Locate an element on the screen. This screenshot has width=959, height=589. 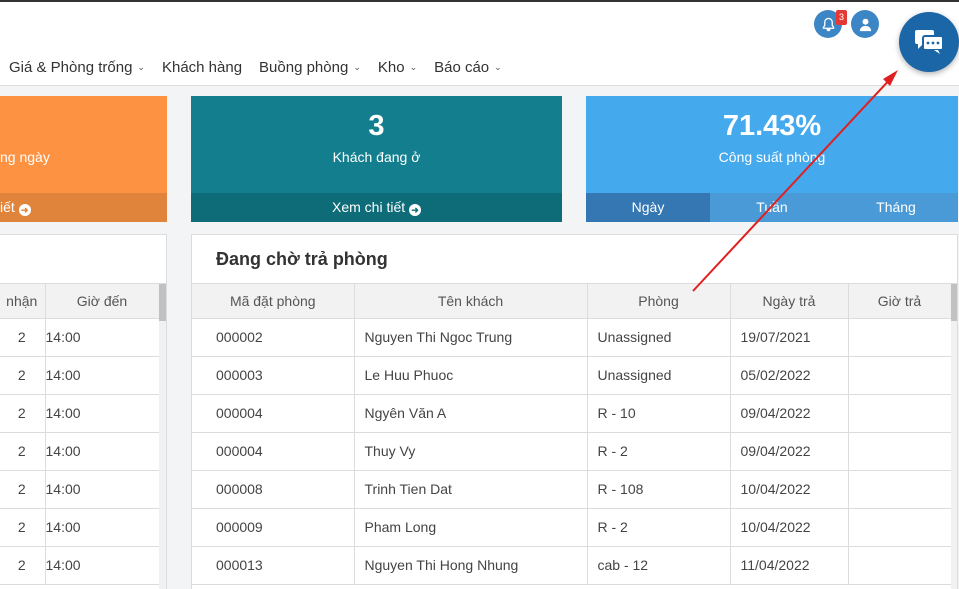
table-cell: 000013 is located at coordinates (273, 565).